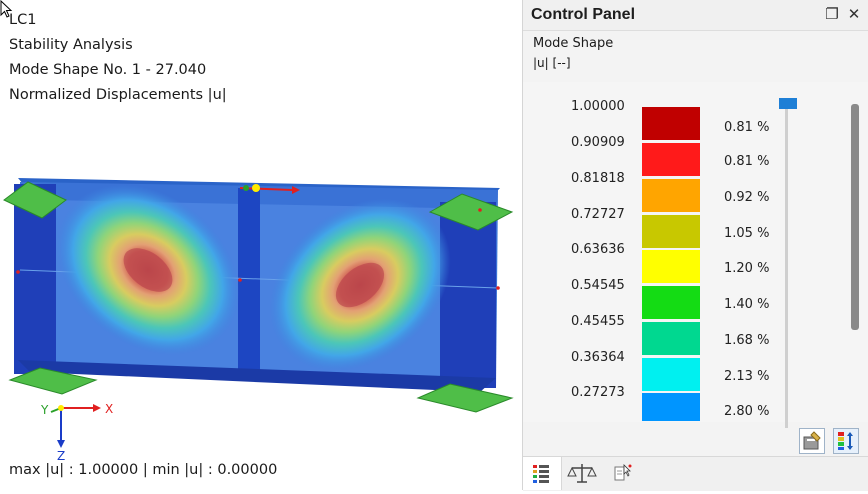 The image size is (868, 494). I want to click on mode-shape-label: Mode Shape No. 1 - 27.040, so click(108, 70).